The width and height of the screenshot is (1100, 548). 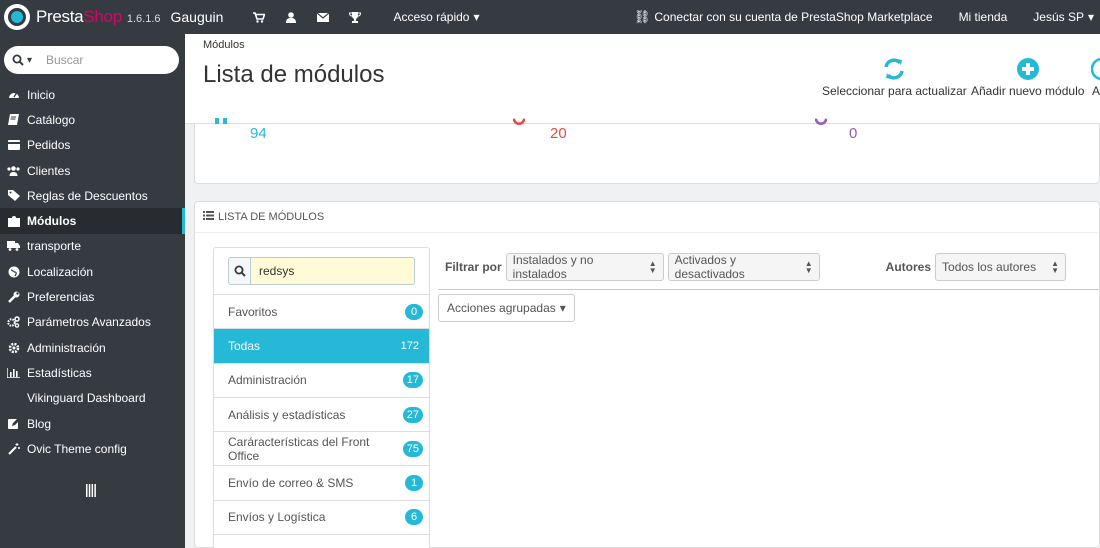 What do you see at coordinates (13, 170) in the screenshot?
I see `users-icon` at bounding box center [13, 170].